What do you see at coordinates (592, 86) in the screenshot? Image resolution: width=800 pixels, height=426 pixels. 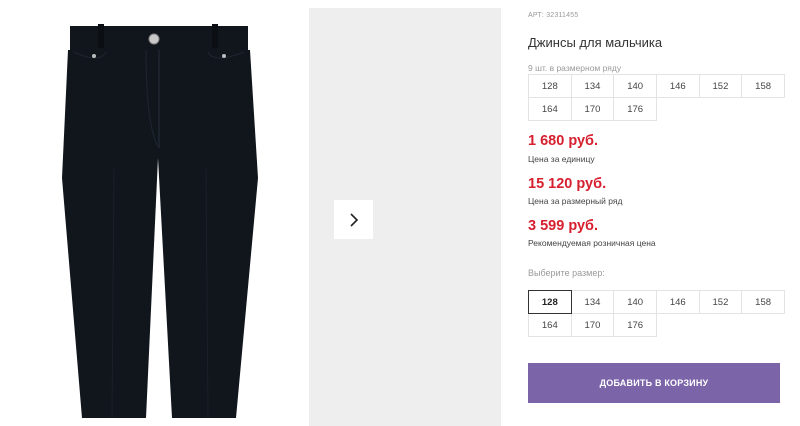 I see `pack-size-cell: 134` at bounding box center [592, 86].